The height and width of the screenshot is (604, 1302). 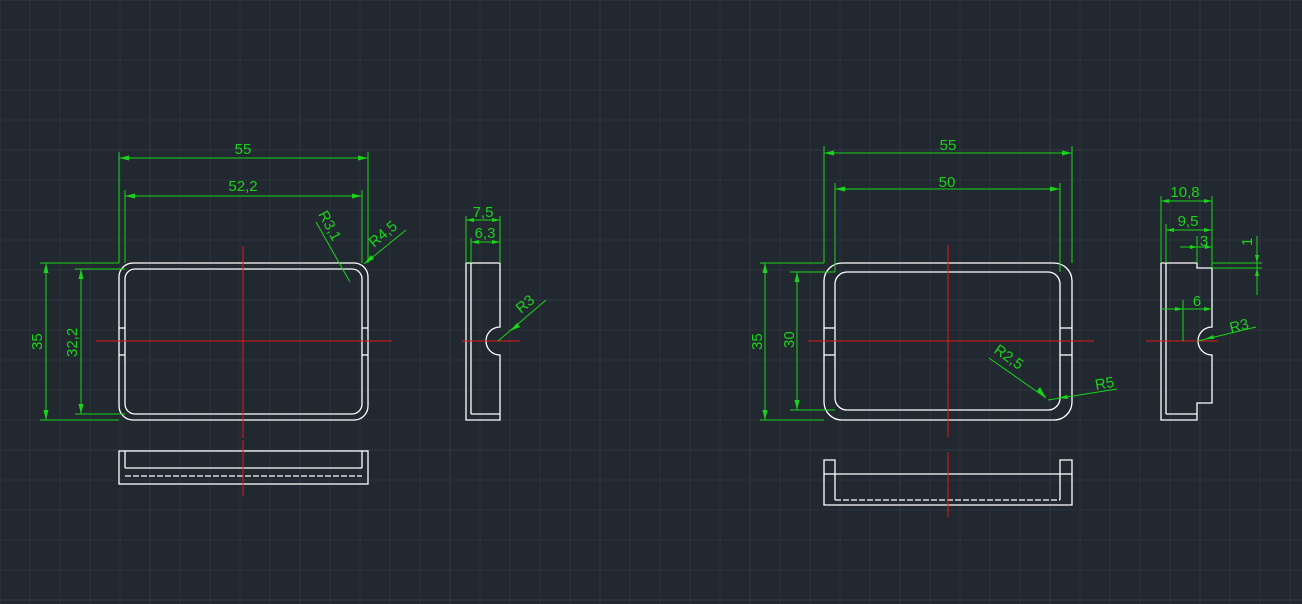 What do you see at coordinates (1188, 221) in the screenshot?
I see `right-dim-side-width-inner: 9,5` at bounding box center [1188, 221].